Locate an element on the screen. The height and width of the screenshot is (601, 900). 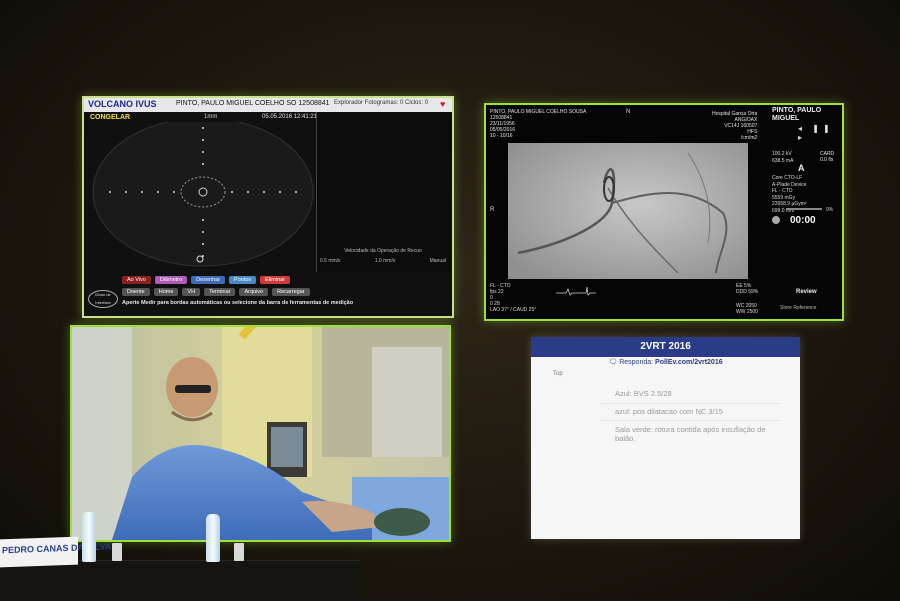
pullback-option: Manual is located at coordinates (438, 261).